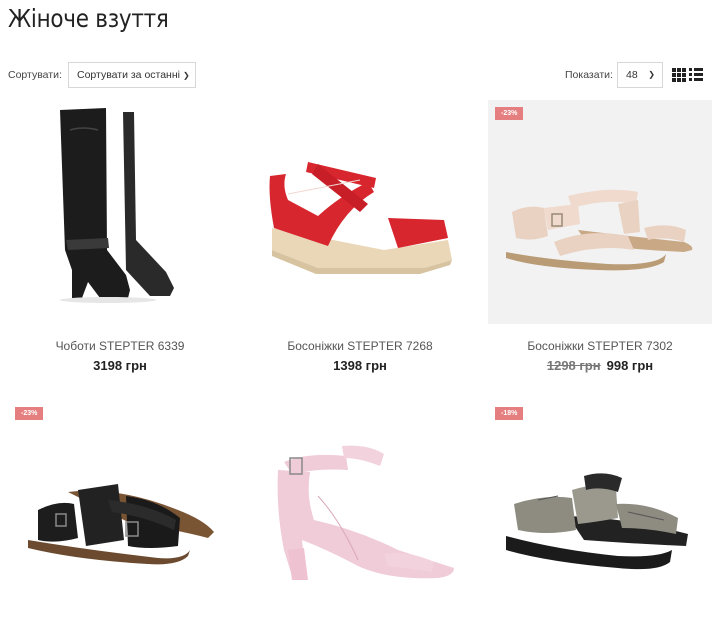  I want to click on product-name: Босоніжки STEPTER 7302, so click(600, 346).